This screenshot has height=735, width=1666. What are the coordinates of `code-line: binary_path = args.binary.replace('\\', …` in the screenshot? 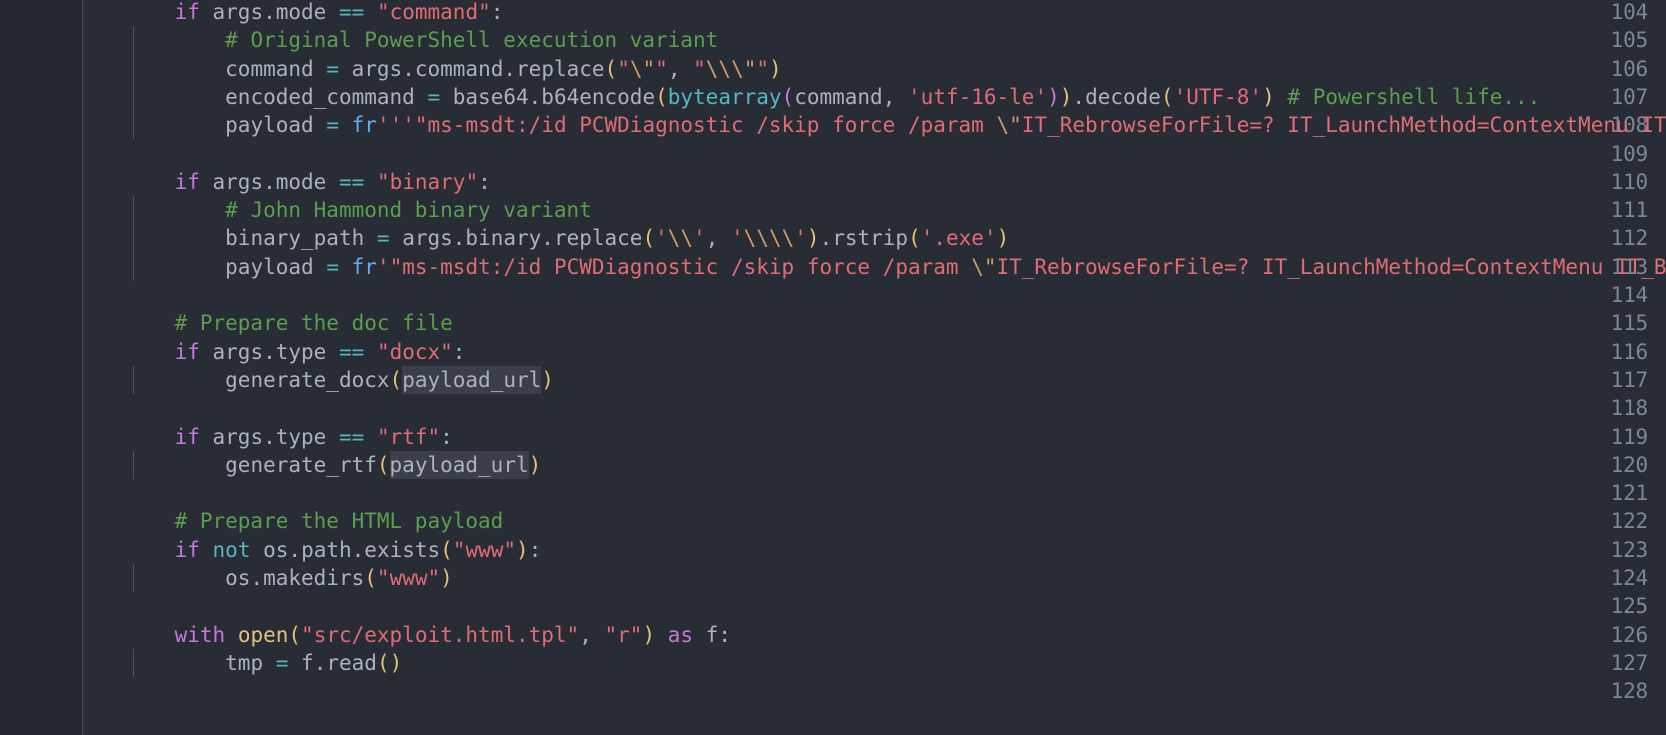 It's located at (566, 238).